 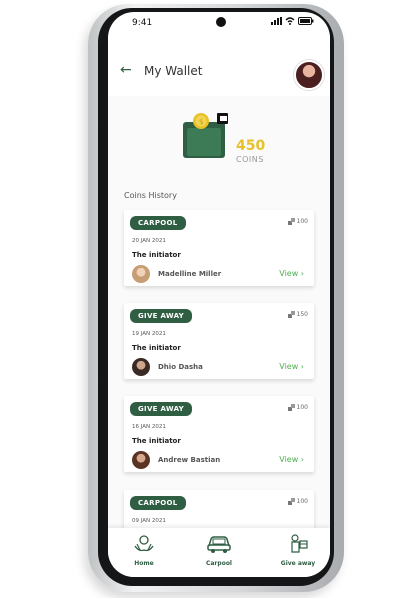 I want to click on coins-label: COINS, so click(x=250, y=159).